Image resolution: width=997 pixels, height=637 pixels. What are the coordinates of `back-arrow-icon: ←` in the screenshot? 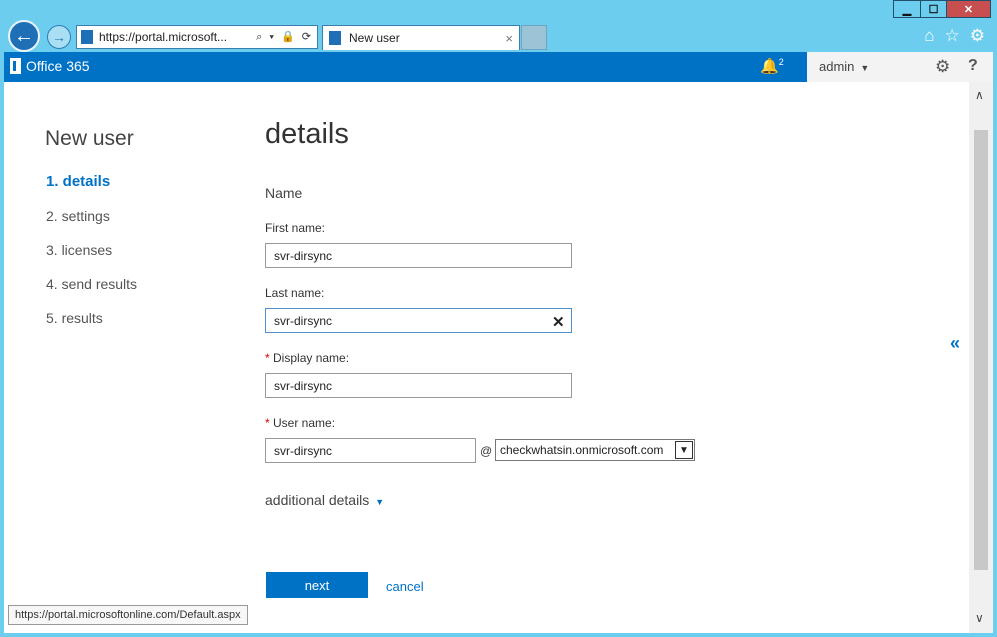 It's located at (24, 35).